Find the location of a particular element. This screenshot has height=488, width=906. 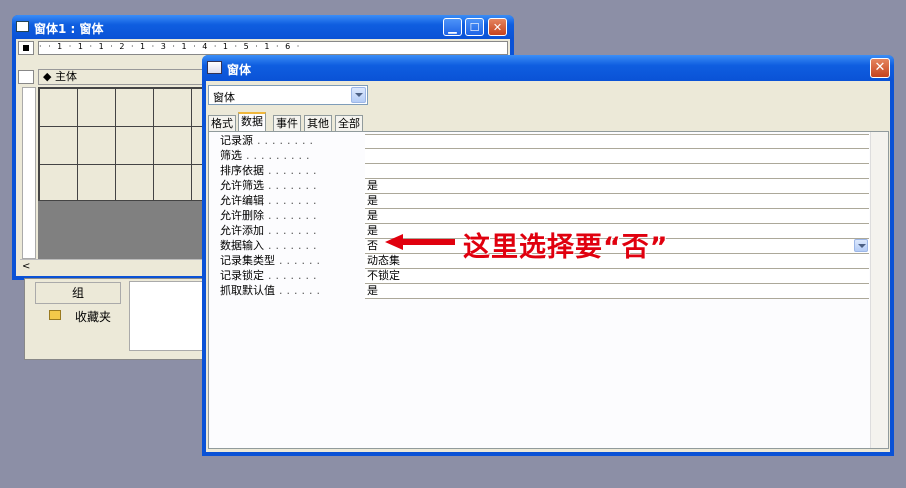

property-name-text: 记录集类型 is located at coordinates (247, 260).